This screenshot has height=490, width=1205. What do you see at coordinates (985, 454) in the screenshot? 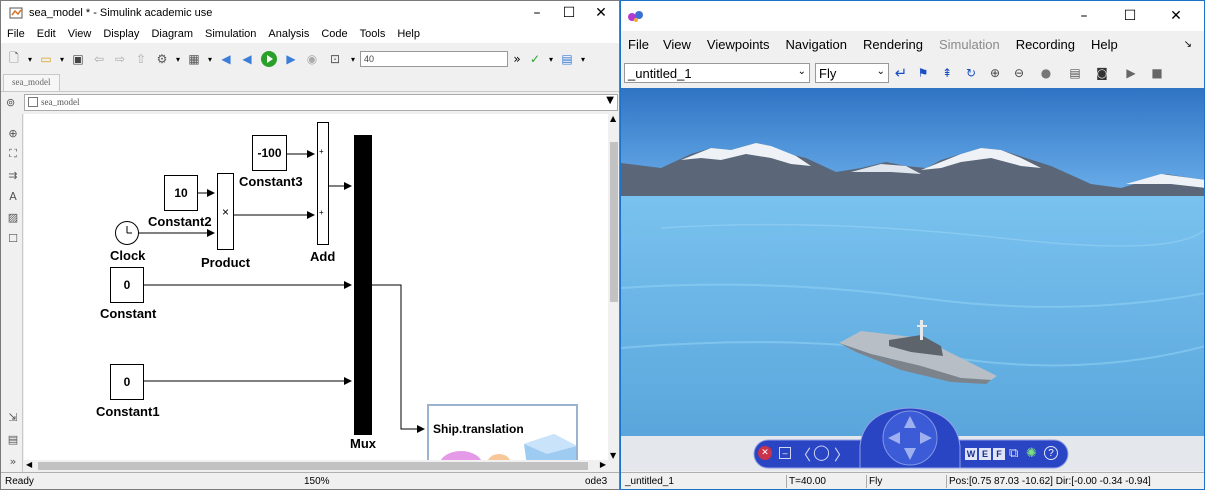
I see `nav-examine-button: E` at bounding box center [985, 454].